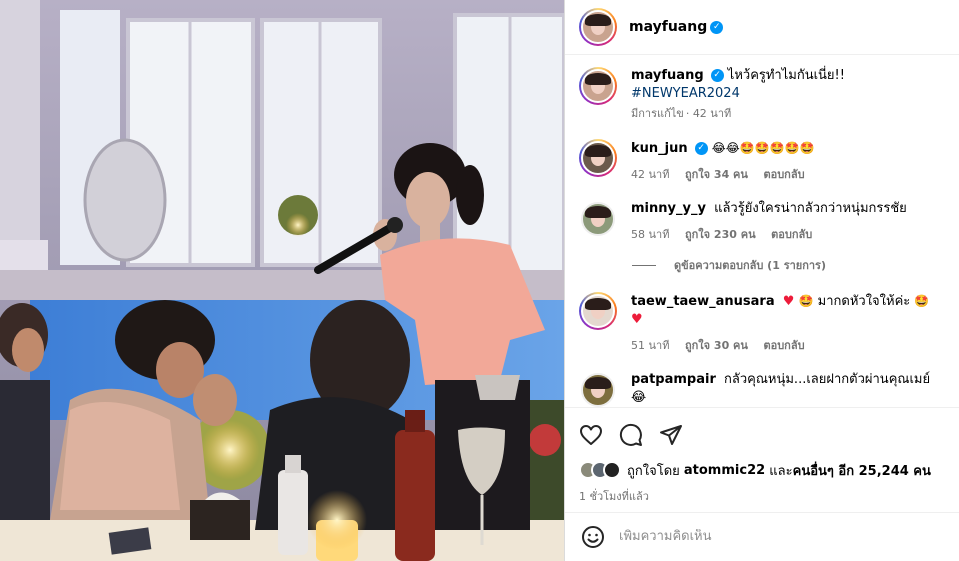 This screenshot has height=561, width=959. Describe the element at coordinates (612, 470) in the screenshot. I see `liker-avatar` at that location.